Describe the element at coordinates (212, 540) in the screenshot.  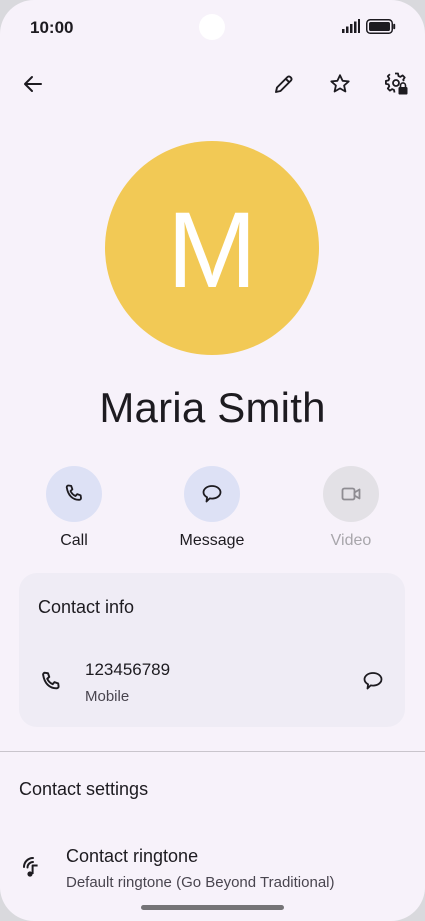
I see `message-label: Message` at that location.